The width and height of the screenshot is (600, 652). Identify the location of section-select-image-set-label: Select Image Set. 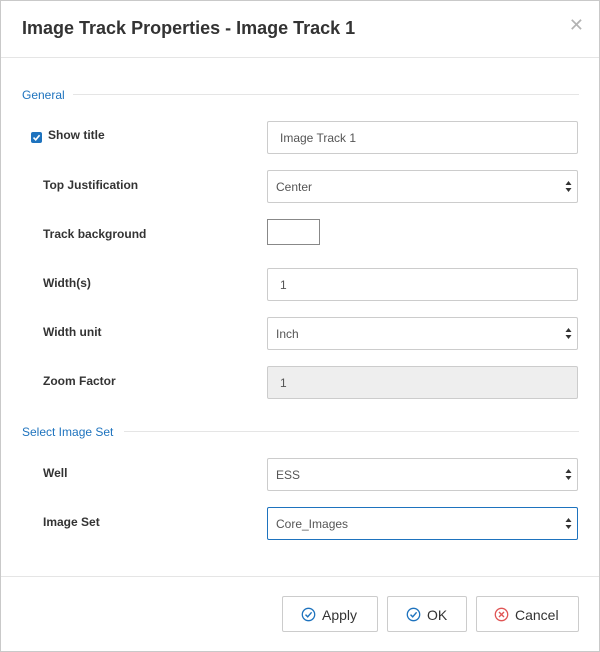
(68, 432).